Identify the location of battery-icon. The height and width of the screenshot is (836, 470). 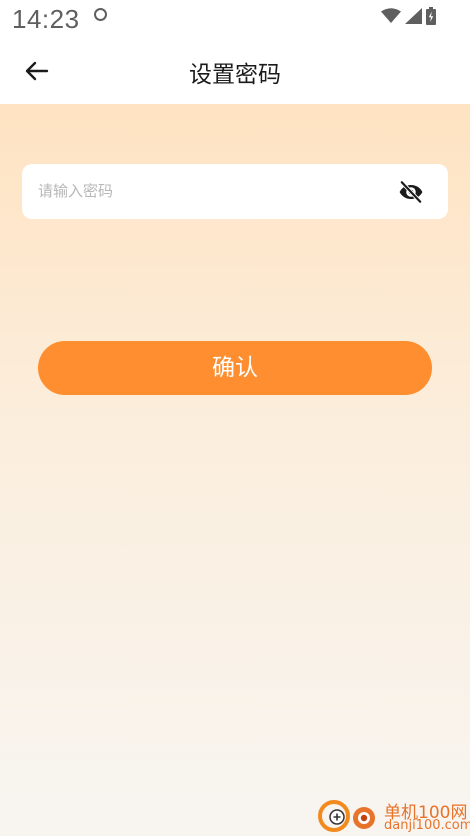
(431, 16).